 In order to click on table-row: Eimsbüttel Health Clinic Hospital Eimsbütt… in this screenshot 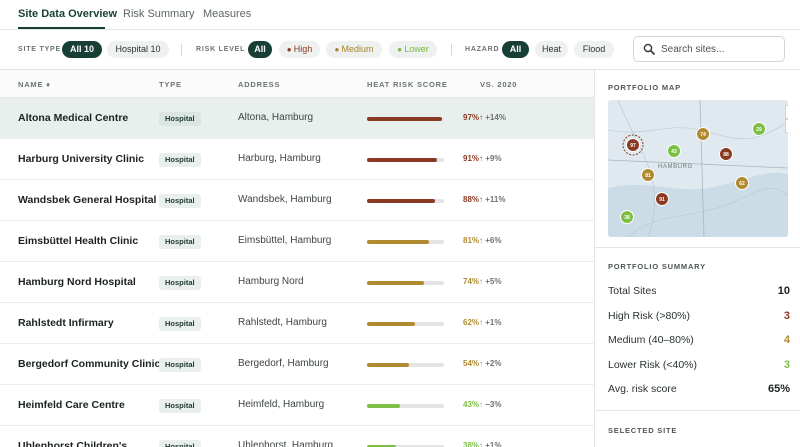, I will do `click(297, 241)`.